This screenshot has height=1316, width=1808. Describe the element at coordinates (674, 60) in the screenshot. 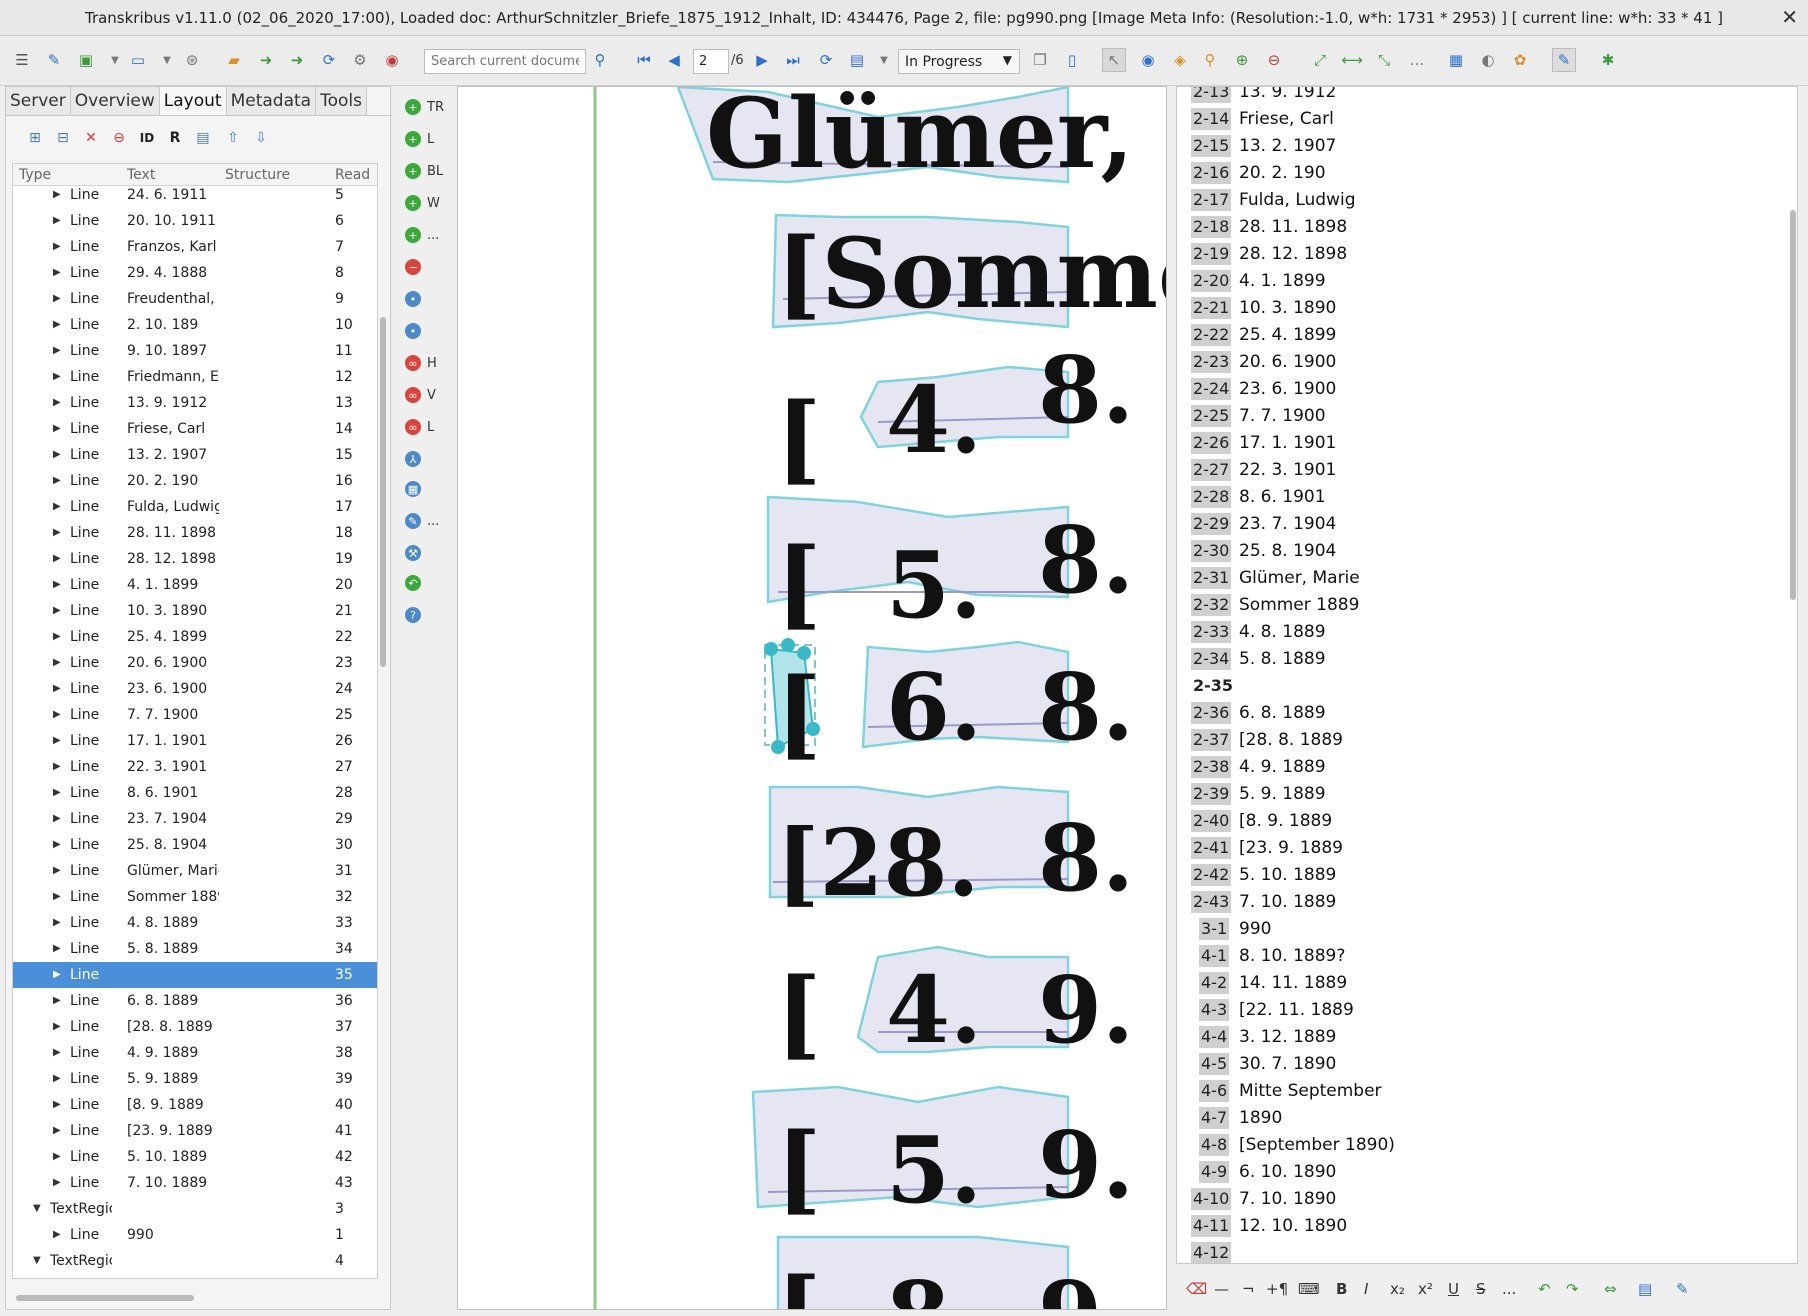

I see `previous-page-icon: ◀` at that location.